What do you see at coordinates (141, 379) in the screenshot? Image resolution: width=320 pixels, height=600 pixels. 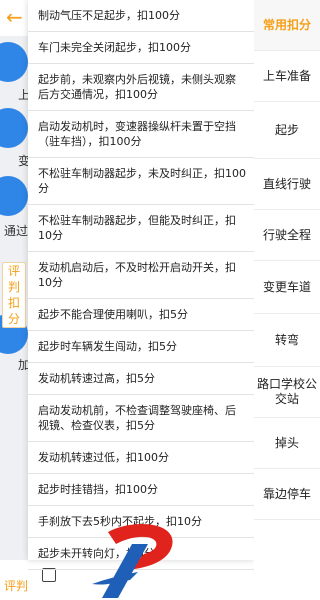 I see `deduction-item: 发动机转速过高，扣5分` at bounding box center [141, 379].